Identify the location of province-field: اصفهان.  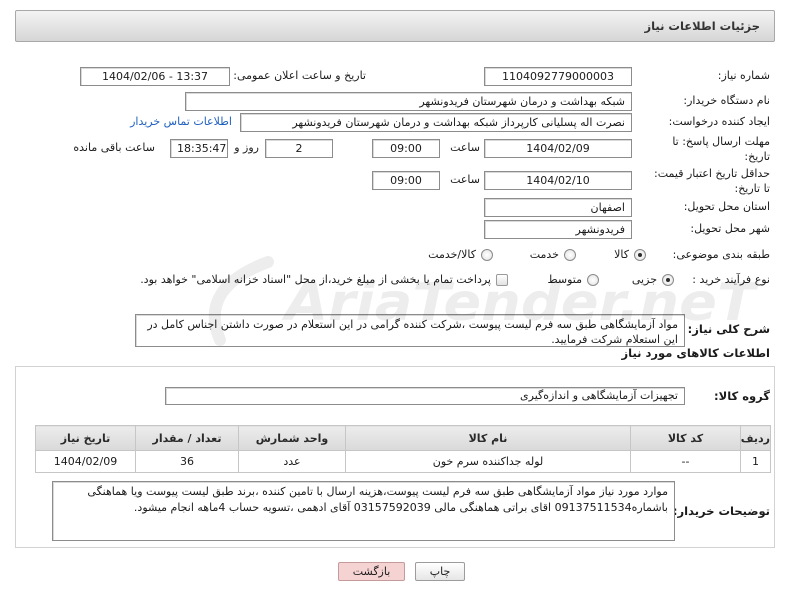
(558, 207).